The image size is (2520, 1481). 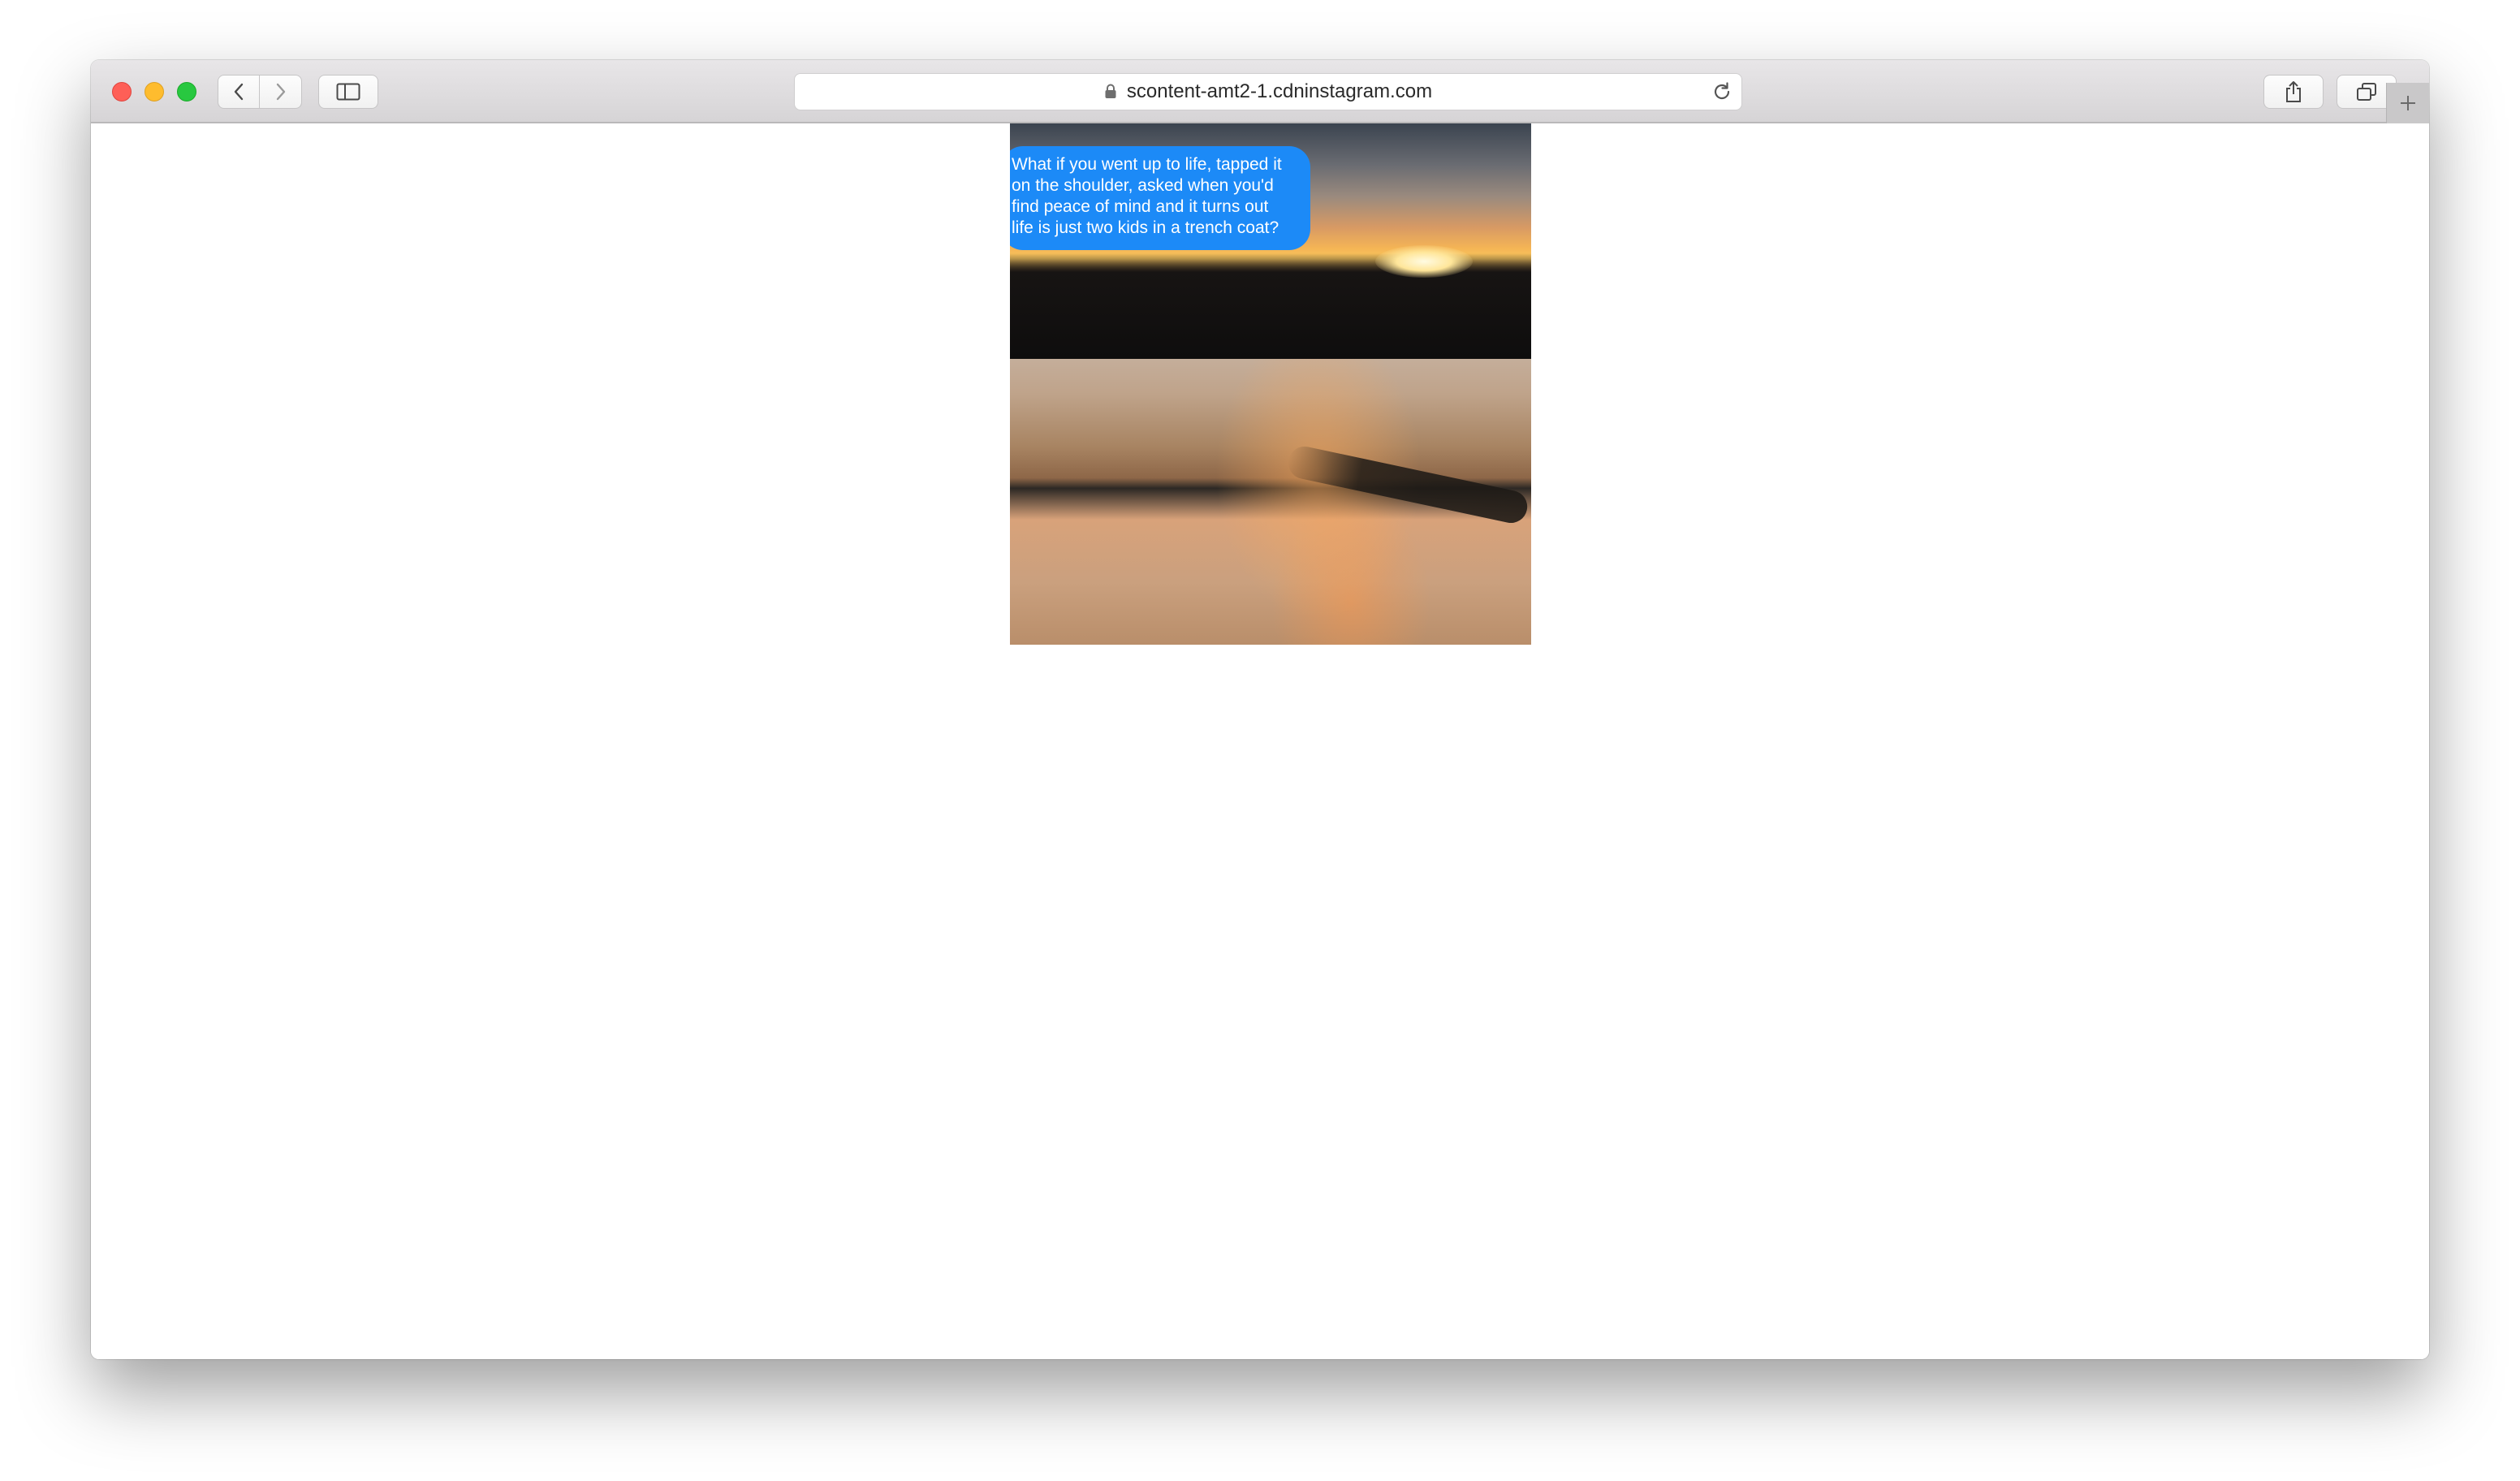 What do you see at coordinates (186, 91) in the screenshot?
I see `maximize-button` at bounding box center [186, 91].